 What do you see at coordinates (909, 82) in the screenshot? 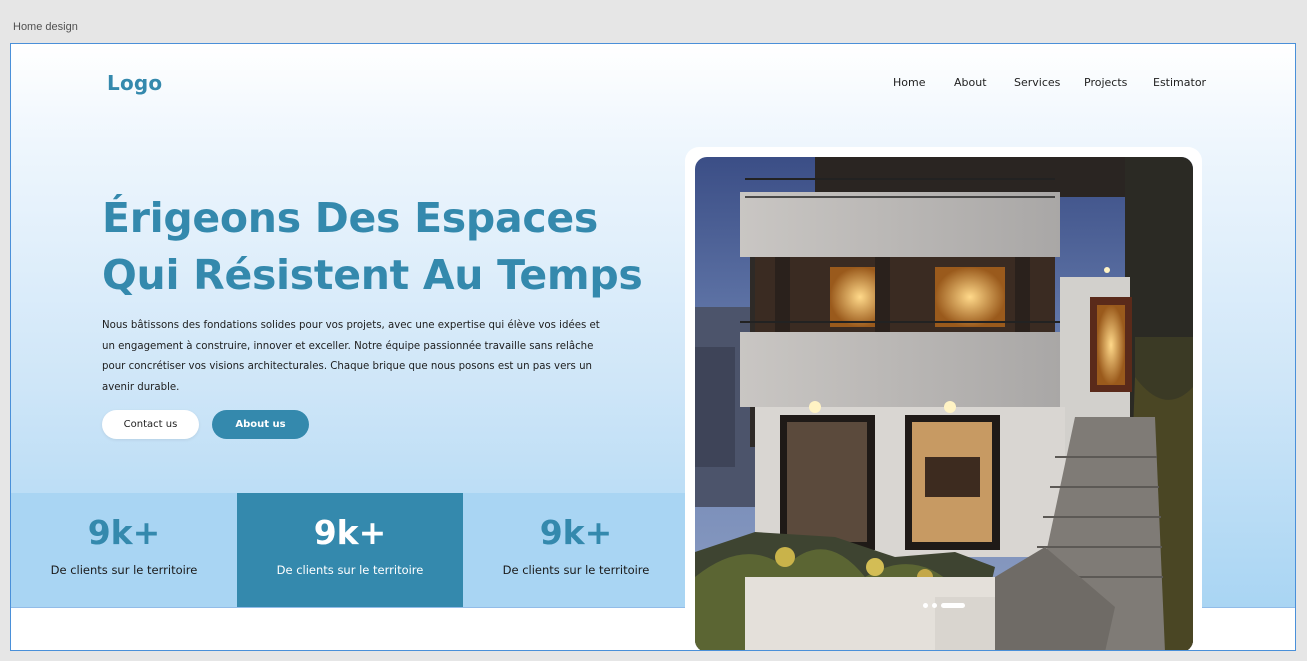
I see `nav-item-home: Home` at bounding box center [909, 82].